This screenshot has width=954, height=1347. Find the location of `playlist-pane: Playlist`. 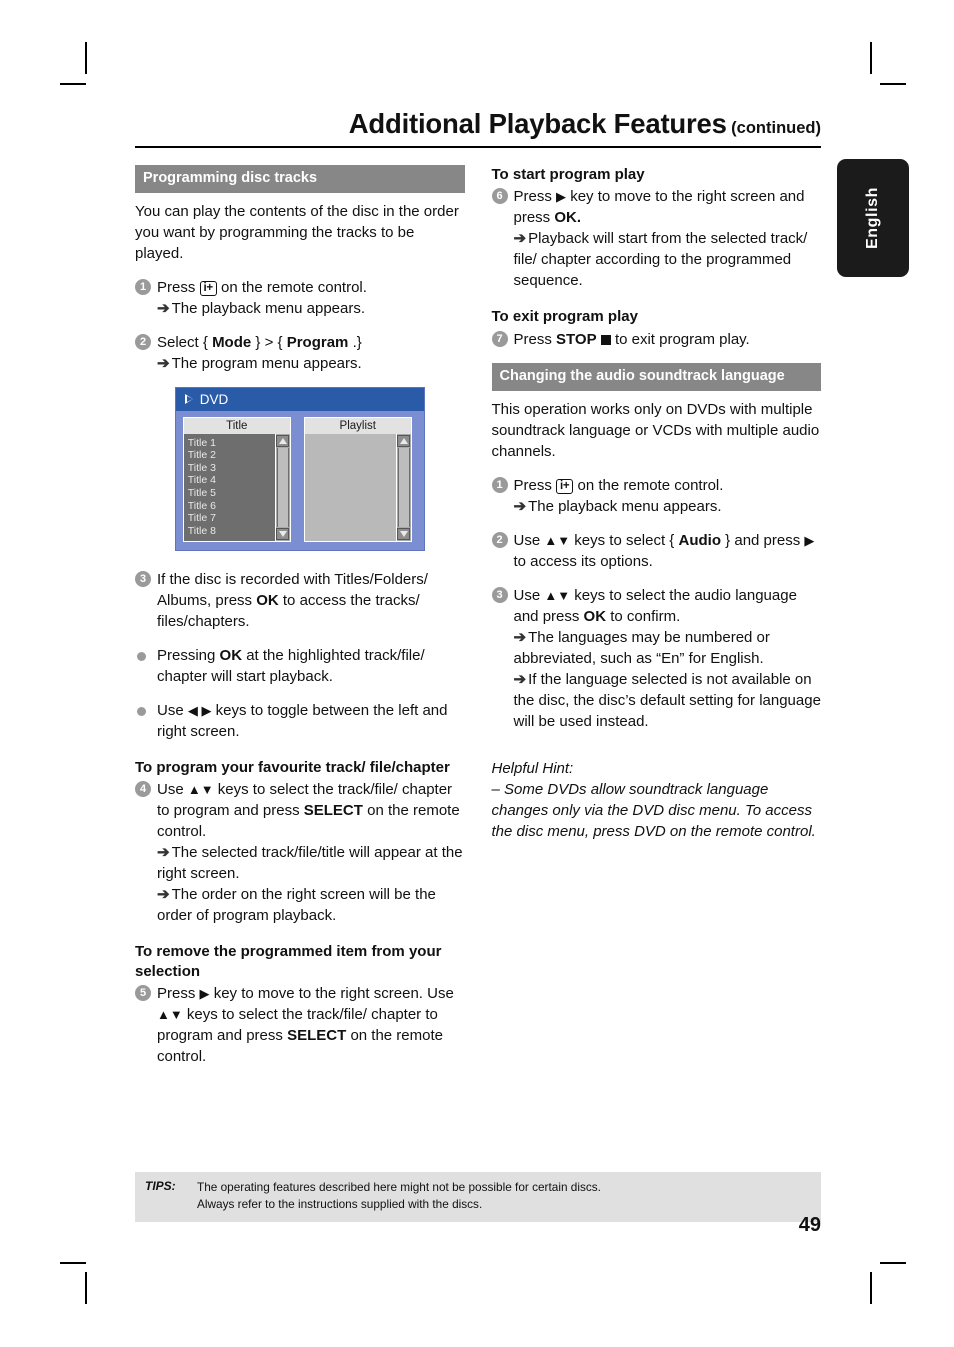

playlist-pane: Playlist is located at coordinates (357, 479).